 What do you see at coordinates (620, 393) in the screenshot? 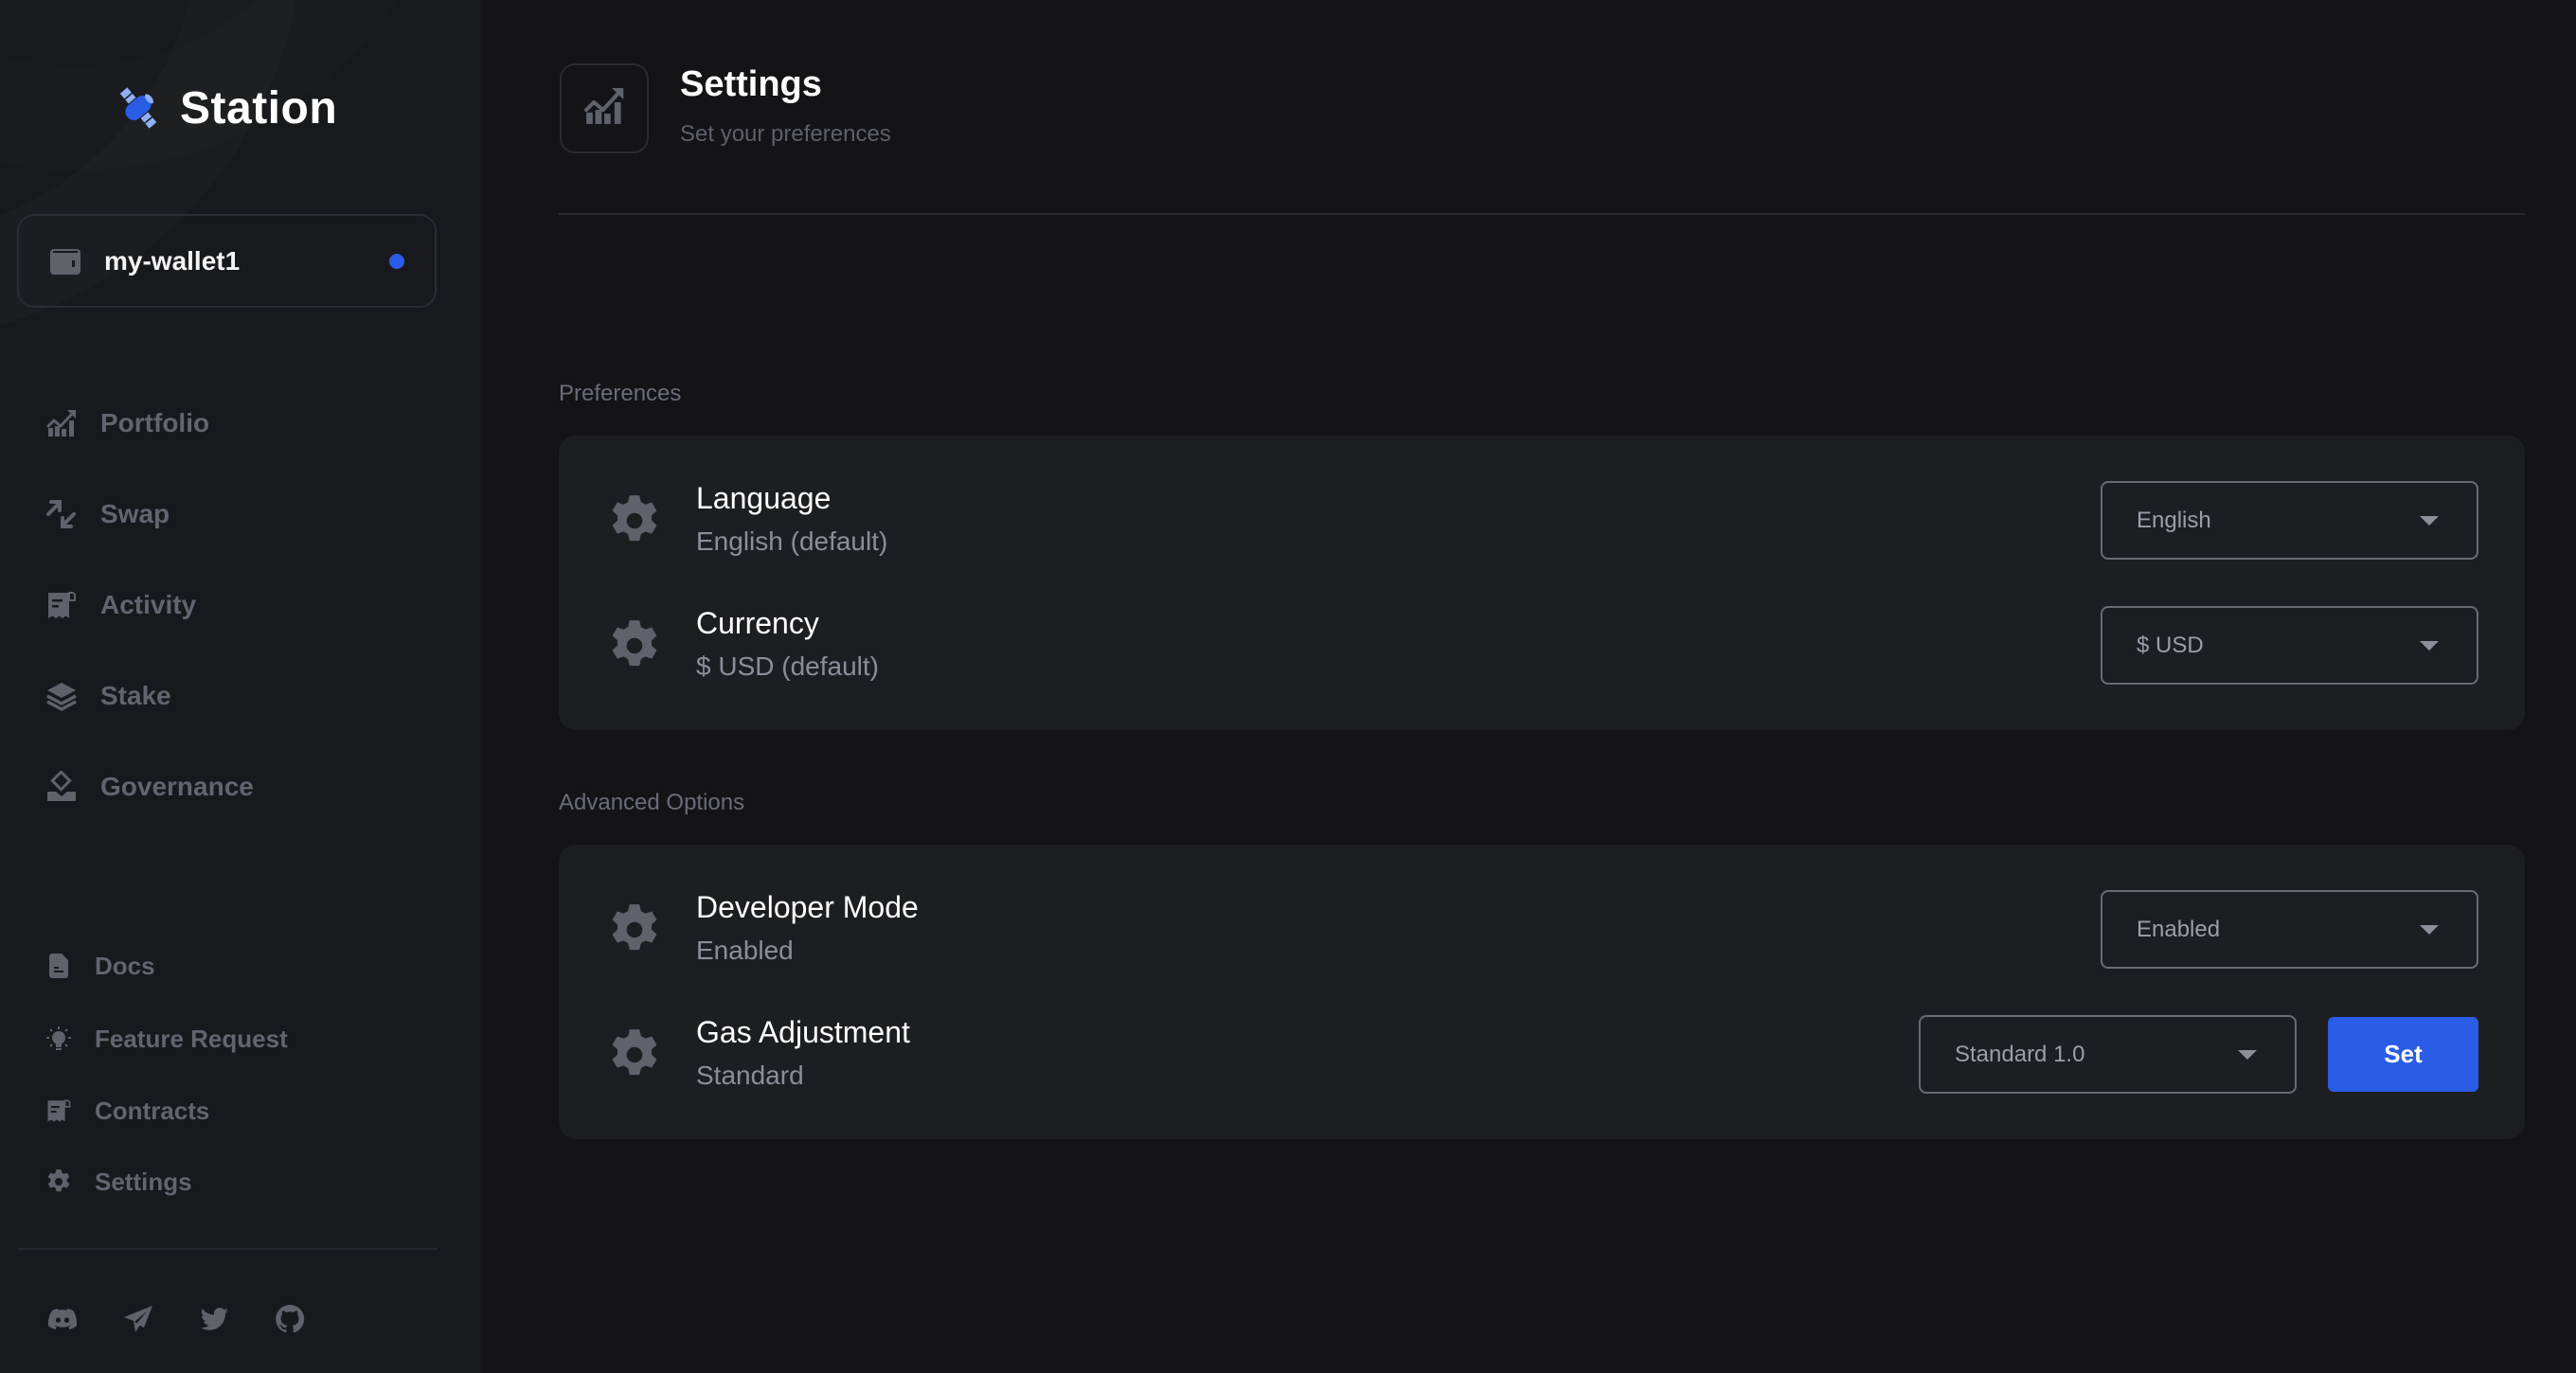
I see `section-label-preferences: Preferences` at bounding box center [620, 393].